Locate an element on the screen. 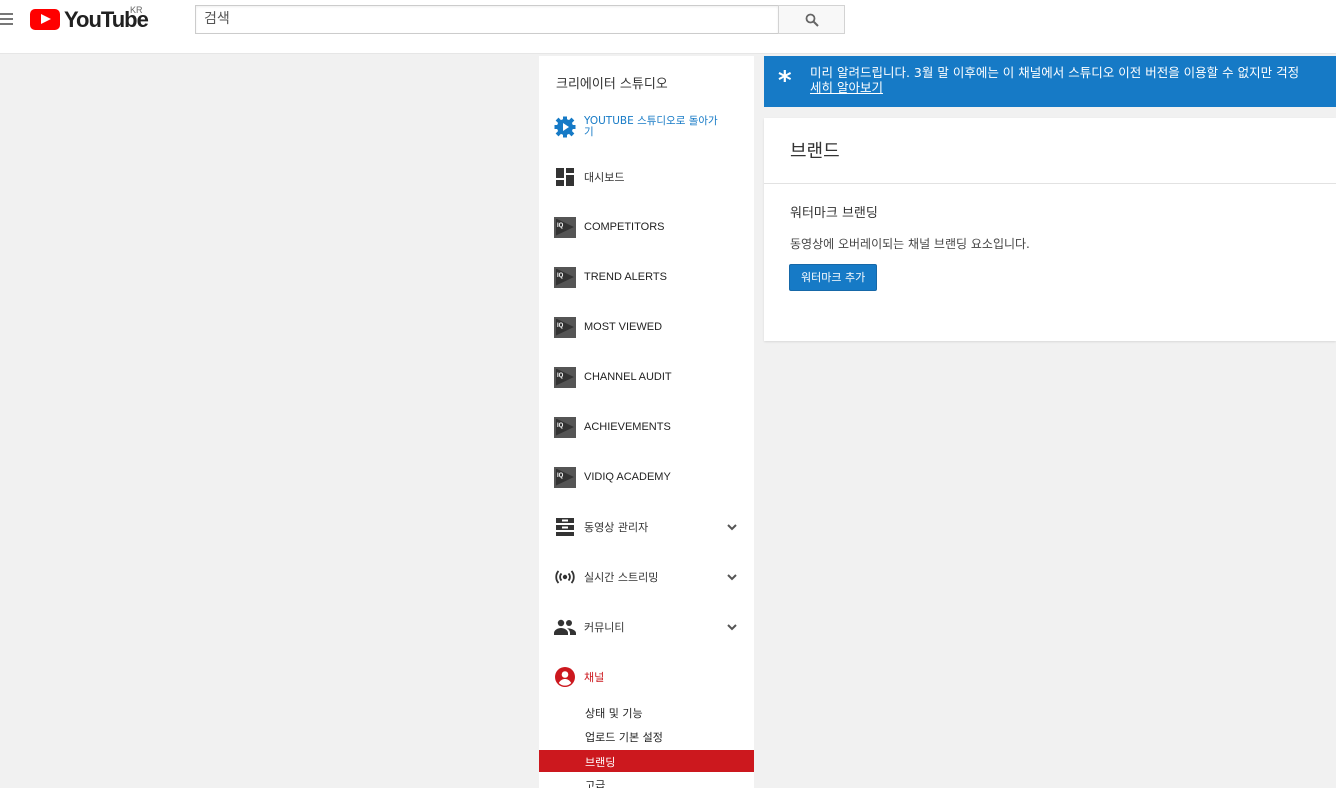 The image size is (1336, 788). sidebar-item-community: 커뮤니티 is located at coordinates (646, 627).